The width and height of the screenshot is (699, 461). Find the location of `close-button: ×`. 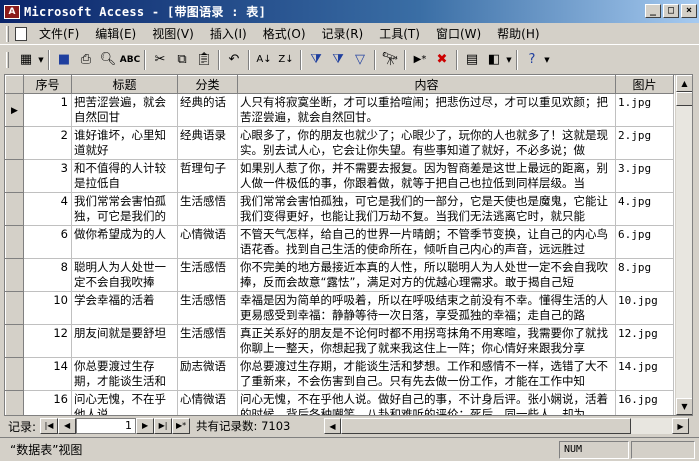

close-button: × is located at coordinates (689, 11).